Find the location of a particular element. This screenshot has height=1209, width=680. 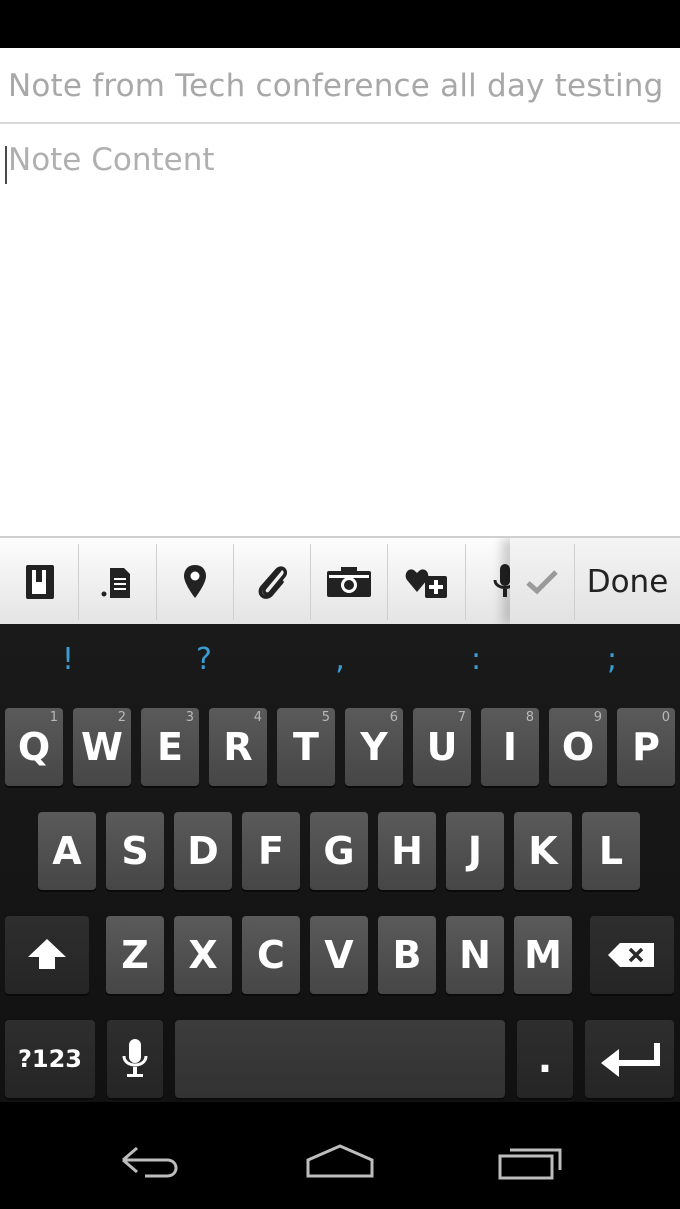

key-j: J is located at coordinates (475, 851).